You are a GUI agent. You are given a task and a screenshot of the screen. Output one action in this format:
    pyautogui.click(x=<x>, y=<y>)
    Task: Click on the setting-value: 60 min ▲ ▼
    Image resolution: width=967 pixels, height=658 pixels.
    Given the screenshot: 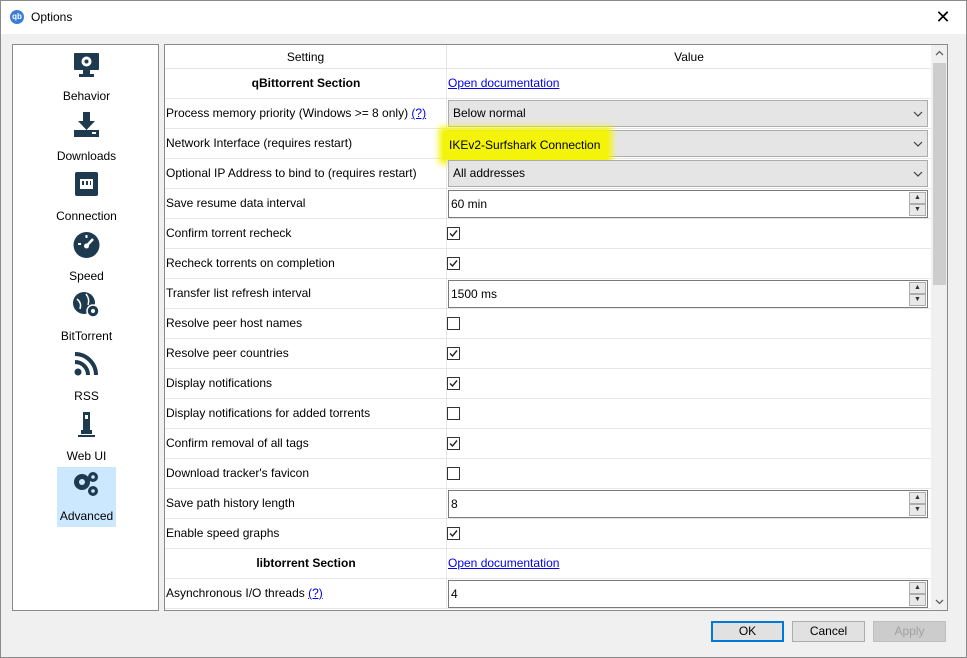 What is the action you would take?
    pyautogui.click(x=689, y=204)
    